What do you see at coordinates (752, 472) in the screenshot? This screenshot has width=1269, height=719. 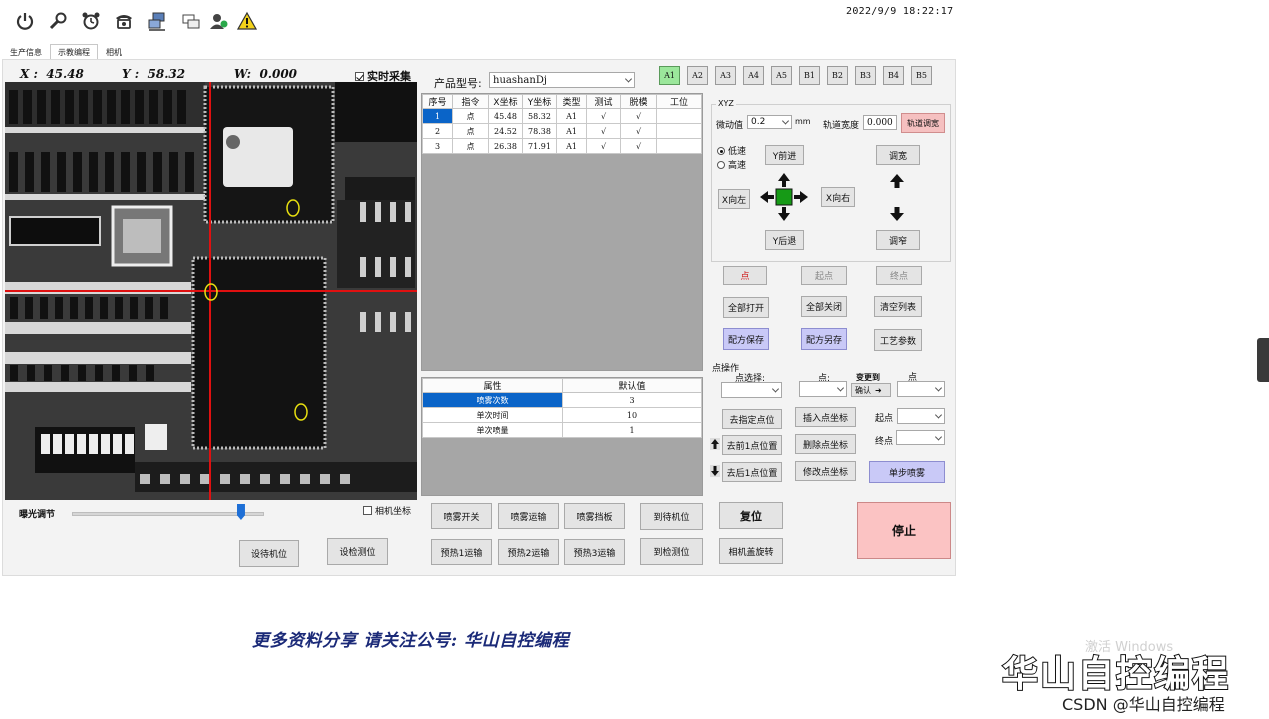 I see `next-point-button: 去后1点位置` at bounding box center [752, 472].